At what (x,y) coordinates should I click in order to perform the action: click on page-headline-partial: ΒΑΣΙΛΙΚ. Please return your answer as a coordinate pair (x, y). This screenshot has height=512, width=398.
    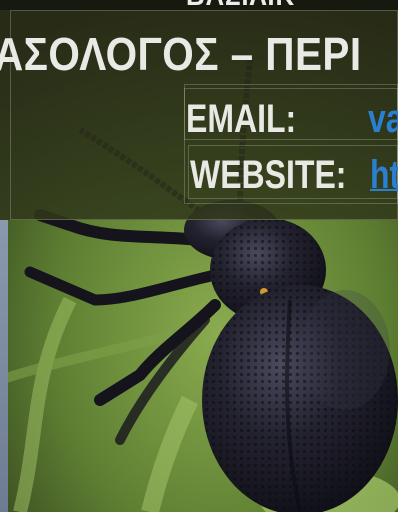
    Looking at the image, I should click on (280, 5).